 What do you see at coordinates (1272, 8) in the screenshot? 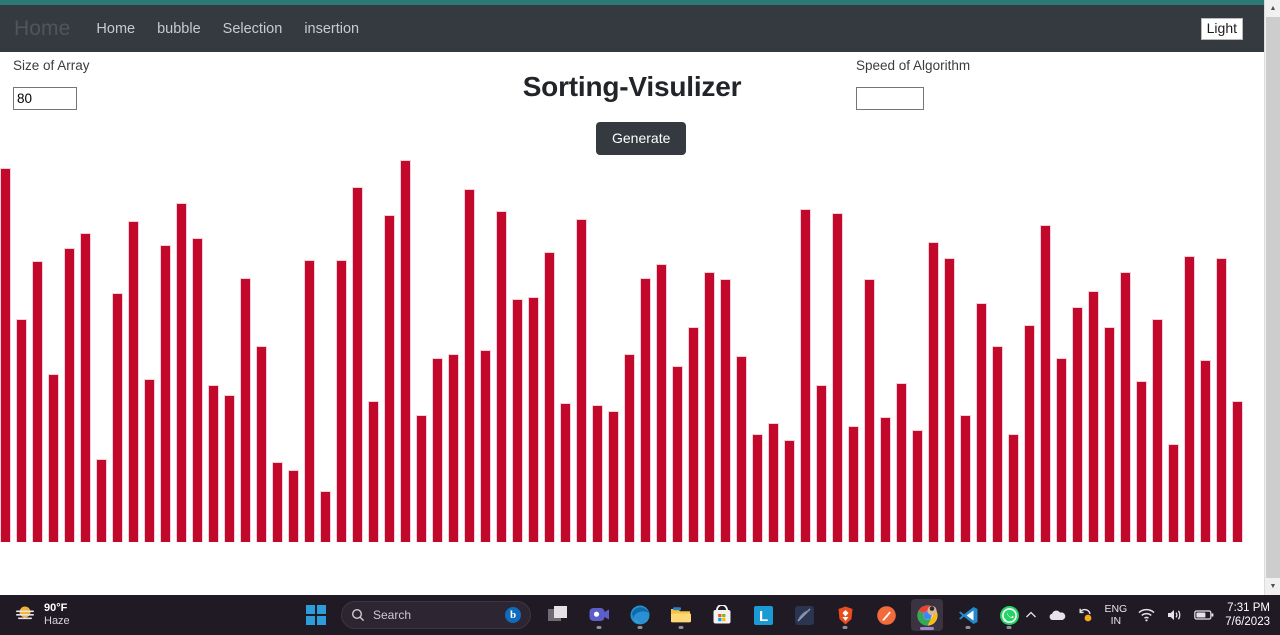
I see `scroll-up-icon: ▲` at bounding box center [1272, 8].